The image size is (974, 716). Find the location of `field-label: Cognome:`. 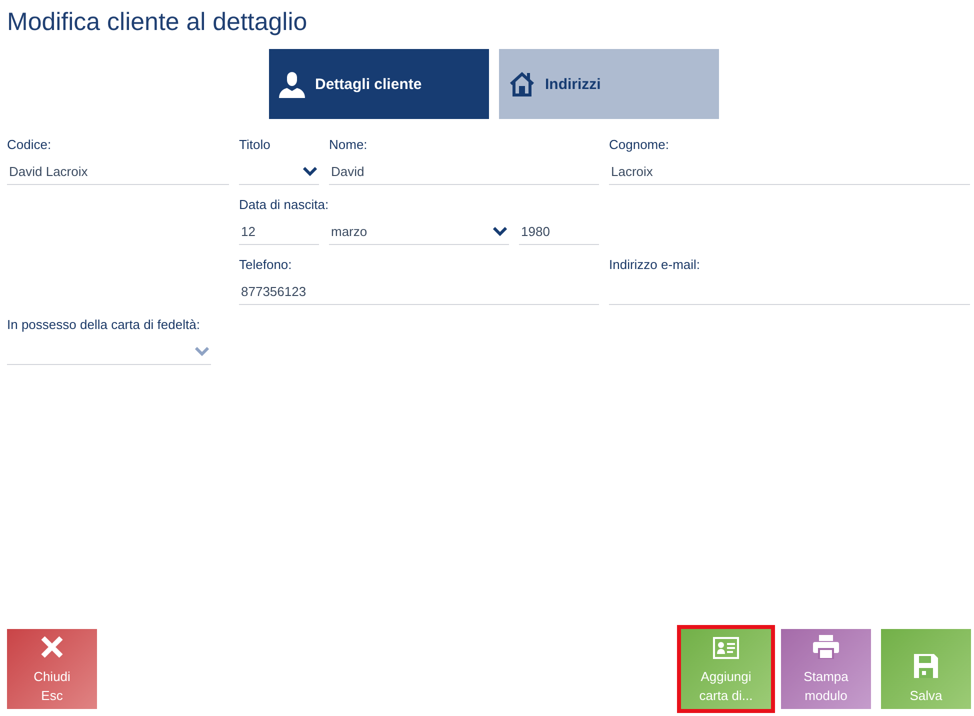

field-label: Cognome: is located at coordinates (639, 145).